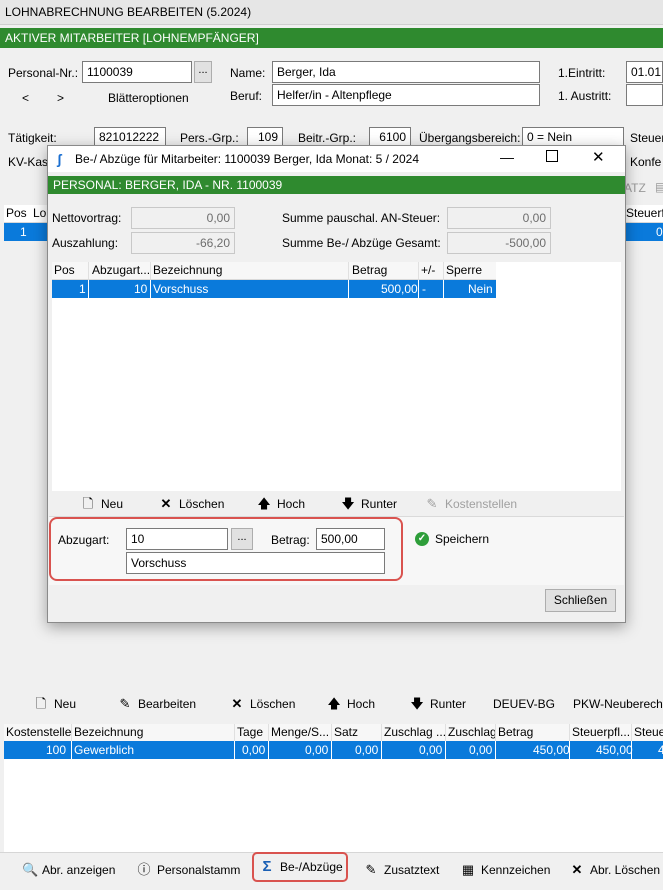 The height and width of the screenshot is (890, 663). What do you see at coordinates (82, 289) in the screenshot?
I see `dlg-cell-pos: 1` at bounding box center [82, 289].